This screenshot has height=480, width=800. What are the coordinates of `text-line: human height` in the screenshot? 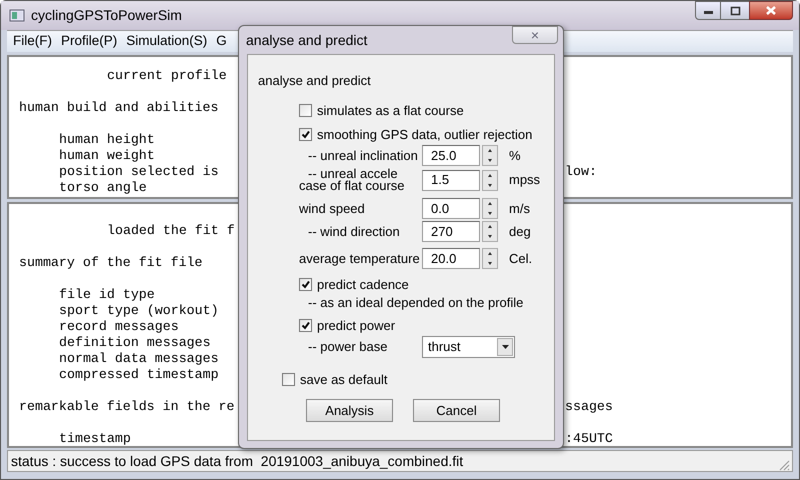 It's located at (107, 139).